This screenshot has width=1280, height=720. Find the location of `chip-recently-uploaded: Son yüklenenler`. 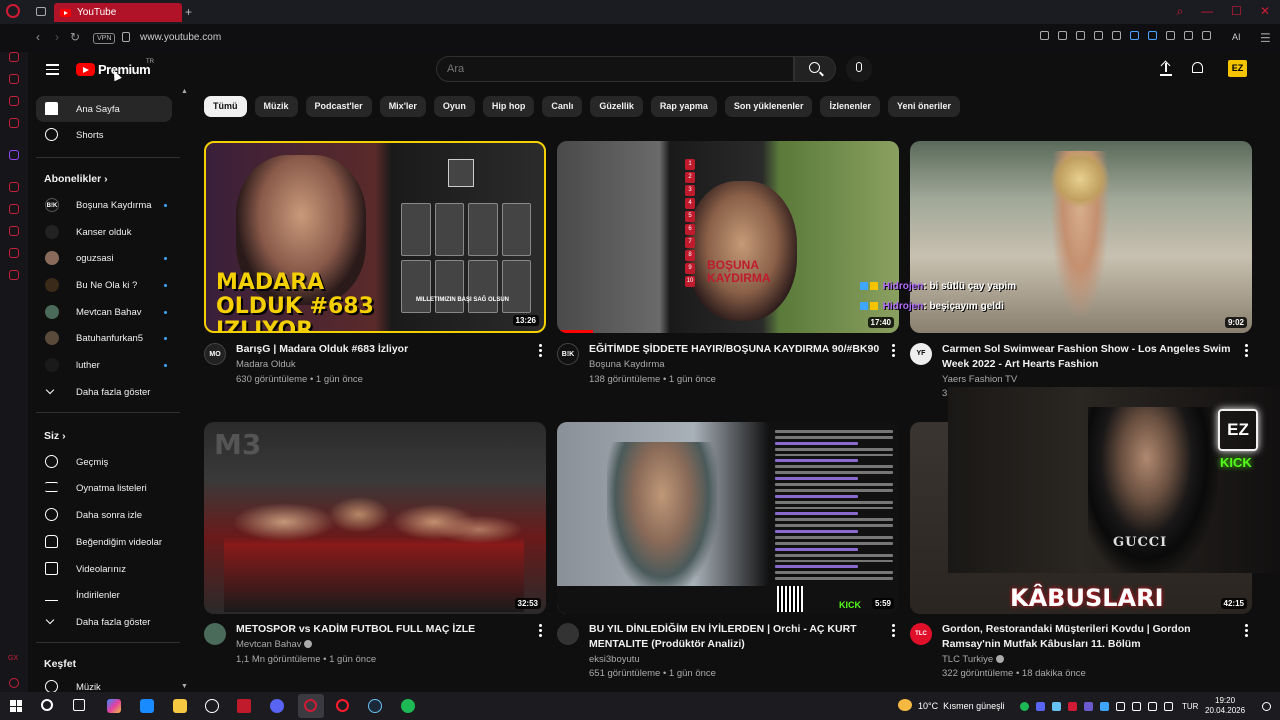

chip-recently-uploaded: Son yüklenenler is located at coordinates (768, 106).